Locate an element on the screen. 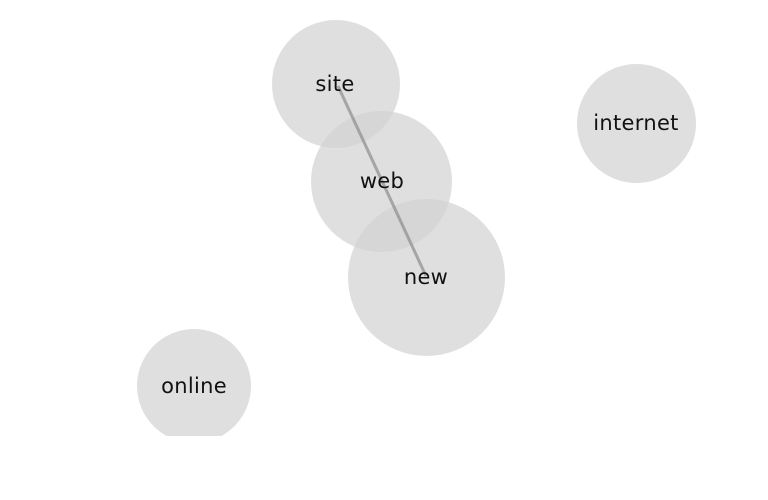  node-label-internet: internet is located at coordinates (636, 123).